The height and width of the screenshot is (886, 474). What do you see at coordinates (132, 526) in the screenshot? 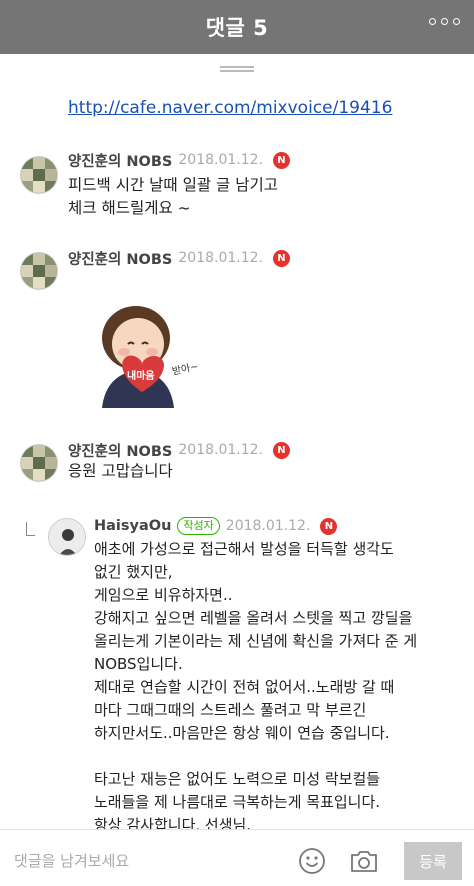
I see `reply-author: HaisyaOu` at bounding box center [132, 526].